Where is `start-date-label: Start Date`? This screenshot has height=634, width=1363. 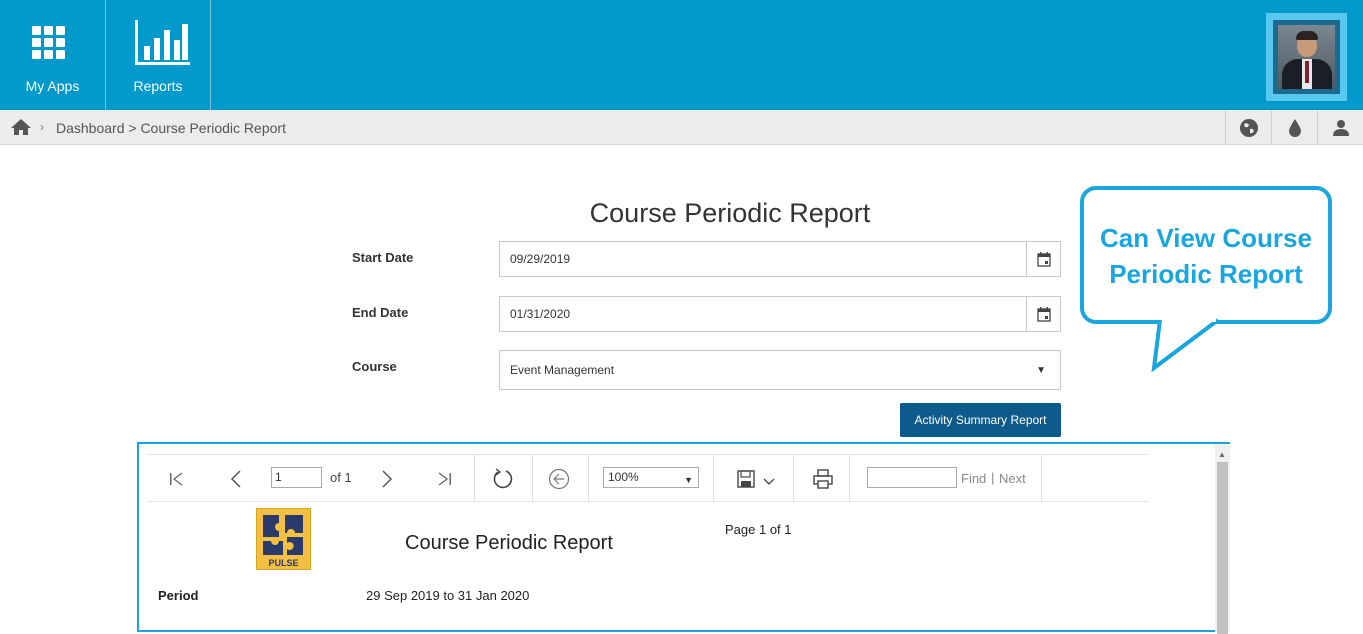 start-date-label: Start Date is located at coordinates (383, 257).